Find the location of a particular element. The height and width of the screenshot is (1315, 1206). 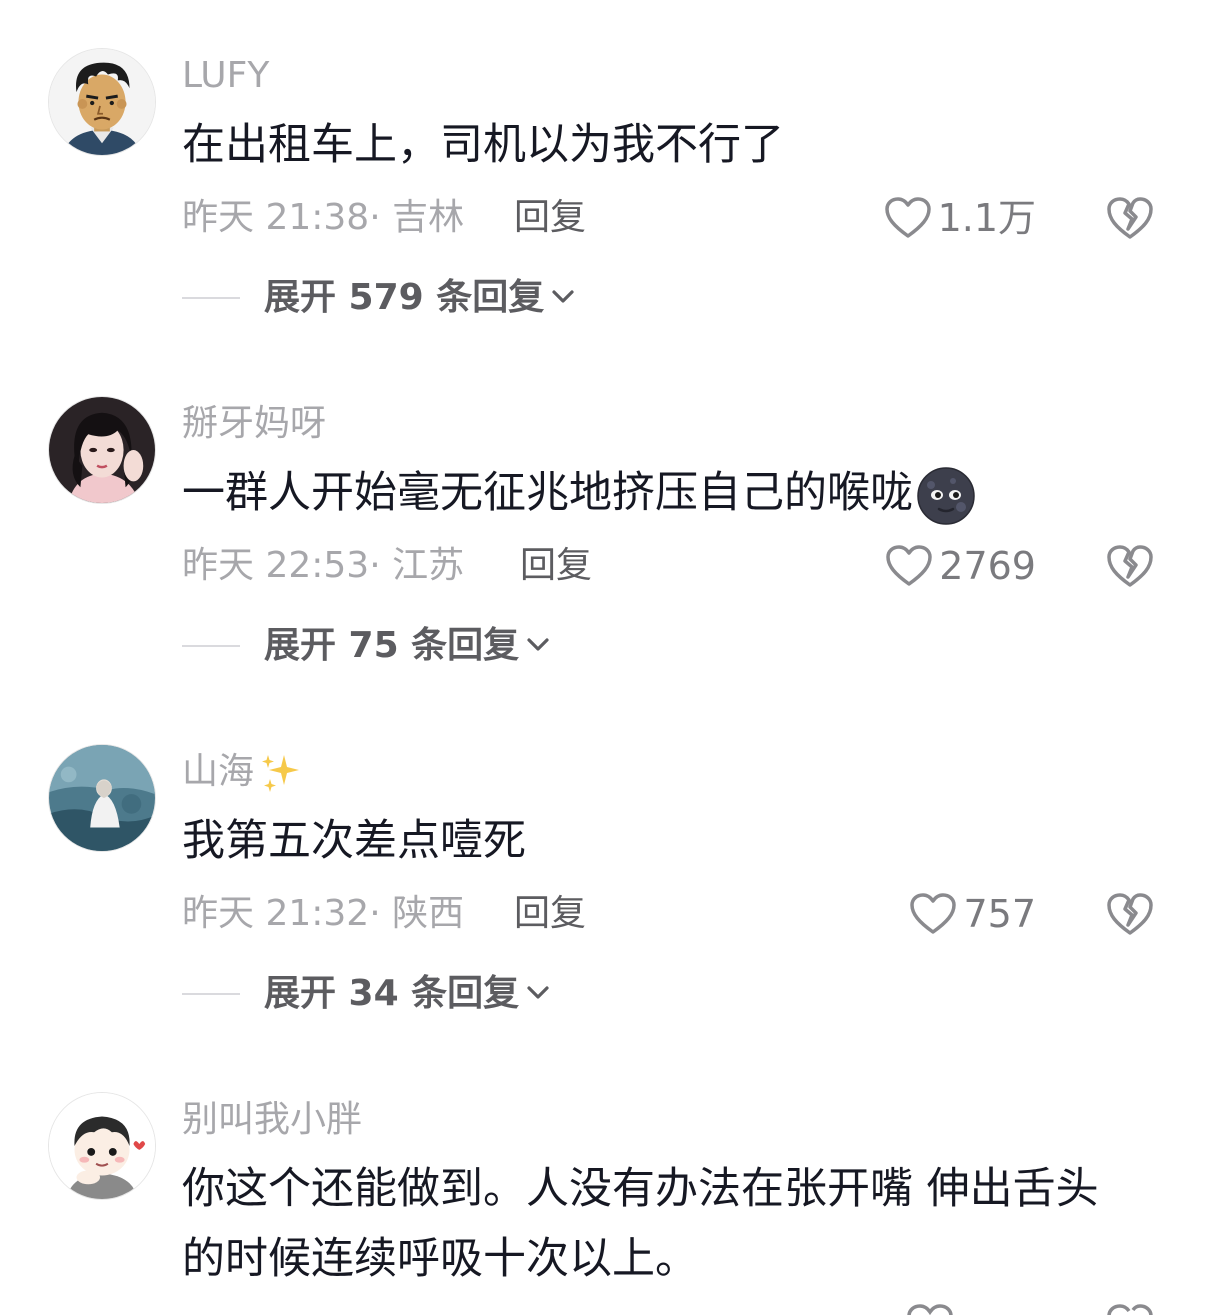

expand-replies-button: 展开 34 条回复 is located at coordinates (366, 994).